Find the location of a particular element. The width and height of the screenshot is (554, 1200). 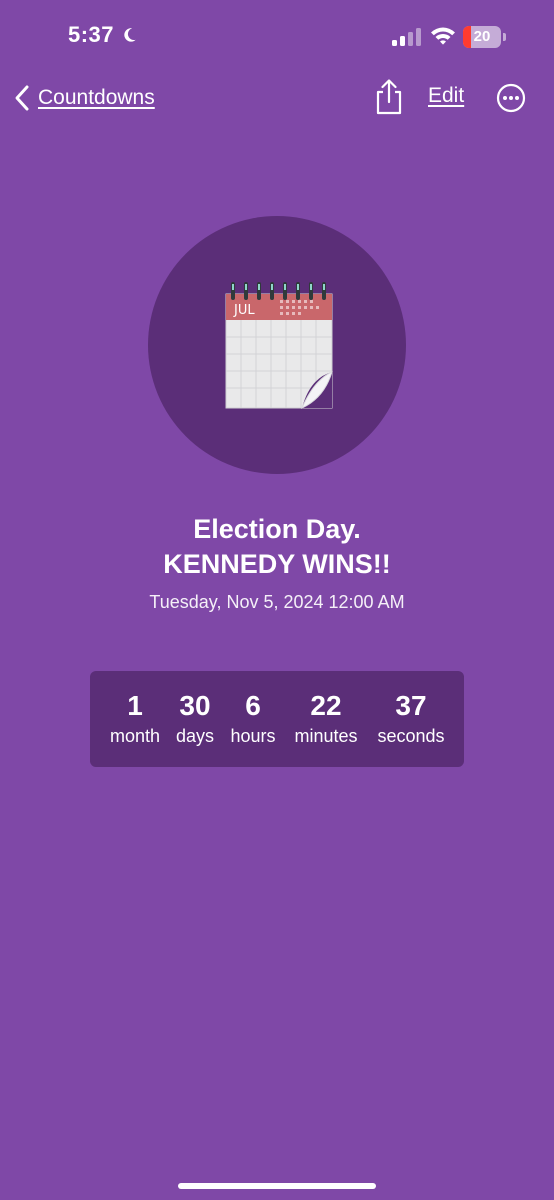

countdown-months-value: 1 is located at coordinates (135, 705).